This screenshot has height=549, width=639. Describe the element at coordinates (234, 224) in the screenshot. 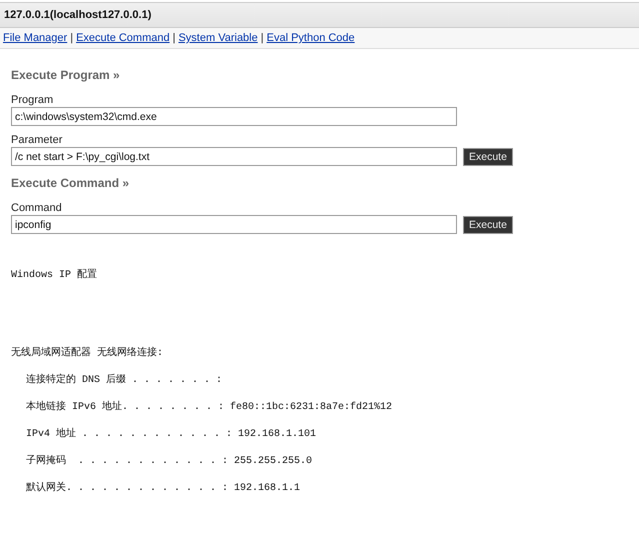

I see `input-field: ipconfig` at that location.